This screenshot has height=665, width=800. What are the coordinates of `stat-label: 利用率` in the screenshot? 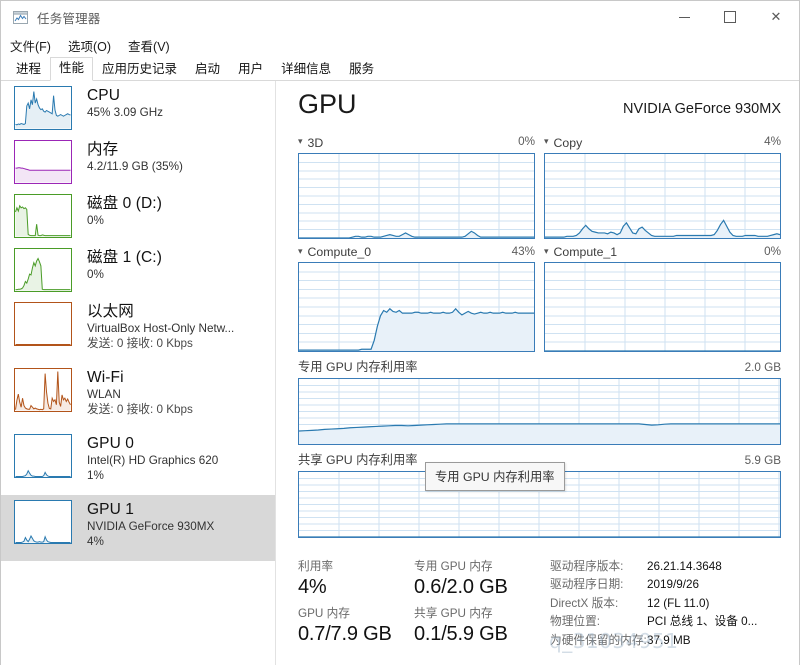 It's located at (316, 566).